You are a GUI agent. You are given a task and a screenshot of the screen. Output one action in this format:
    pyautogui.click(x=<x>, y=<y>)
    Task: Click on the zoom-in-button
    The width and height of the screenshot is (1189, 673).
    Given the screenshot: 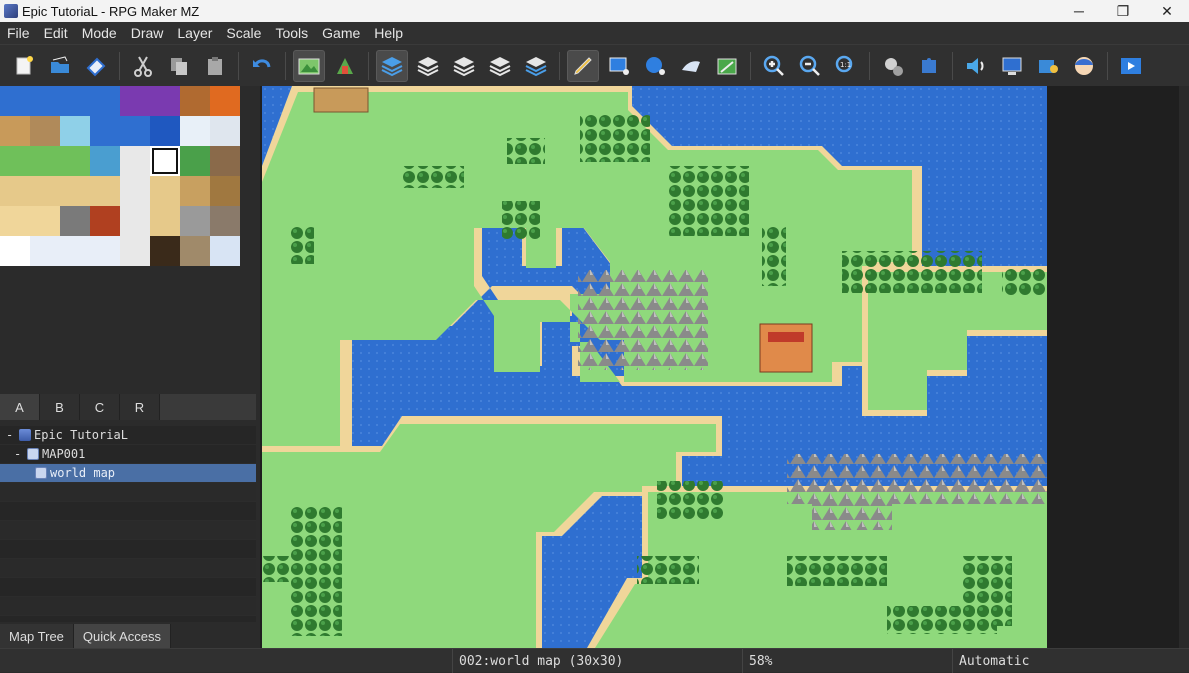 What is the action you would take?
    pyautogui.click(x=774, y=66)
    